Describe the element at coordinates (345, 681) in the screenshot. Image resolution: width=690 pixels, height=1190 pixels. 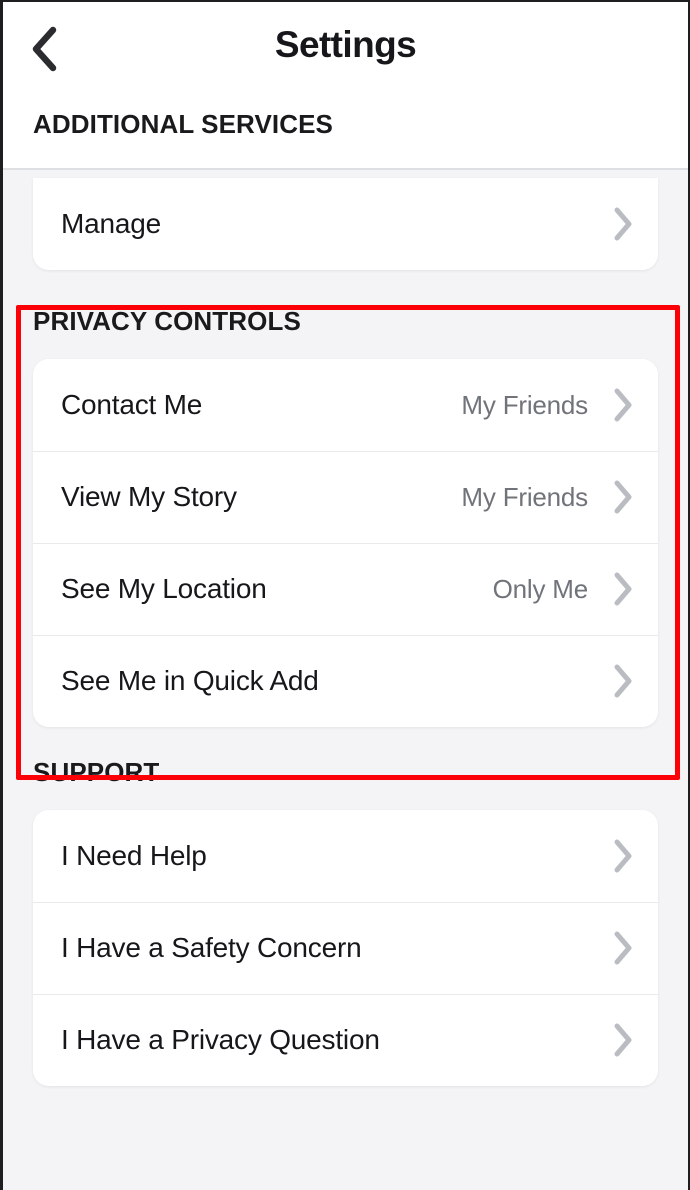
I see `row-see-me-in-quick-add: See Me in Quick Add` at that location.